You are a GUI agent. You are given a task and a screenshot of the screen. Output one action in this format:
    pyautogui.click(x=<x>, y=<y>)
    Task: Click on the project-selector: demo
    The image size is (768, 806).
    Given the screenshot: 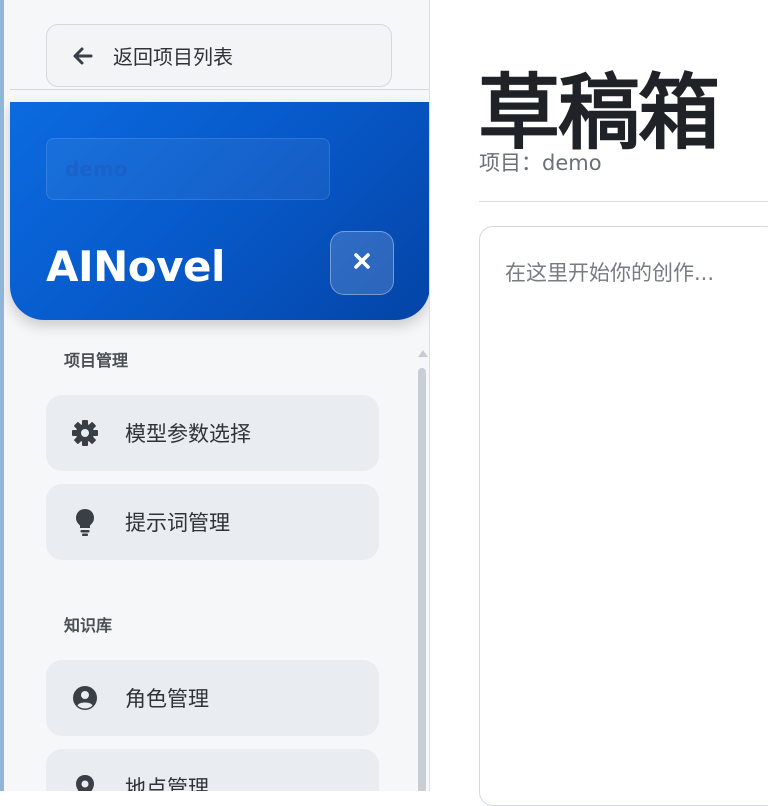 What is the action you would take?
    pyautogui.click(x=188, y=169)
    